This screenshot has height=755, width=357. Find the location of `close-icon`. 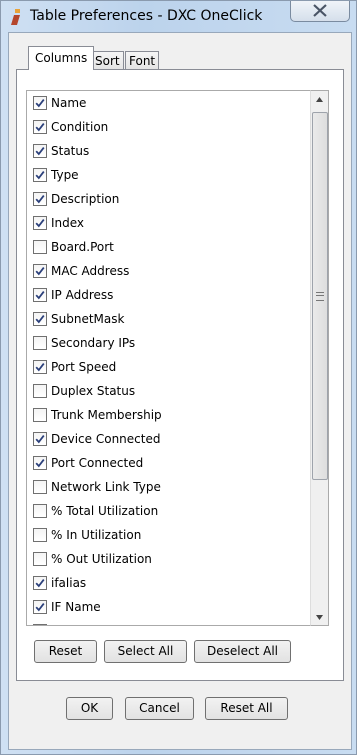

close-icon is located at coordinates (320, 10).